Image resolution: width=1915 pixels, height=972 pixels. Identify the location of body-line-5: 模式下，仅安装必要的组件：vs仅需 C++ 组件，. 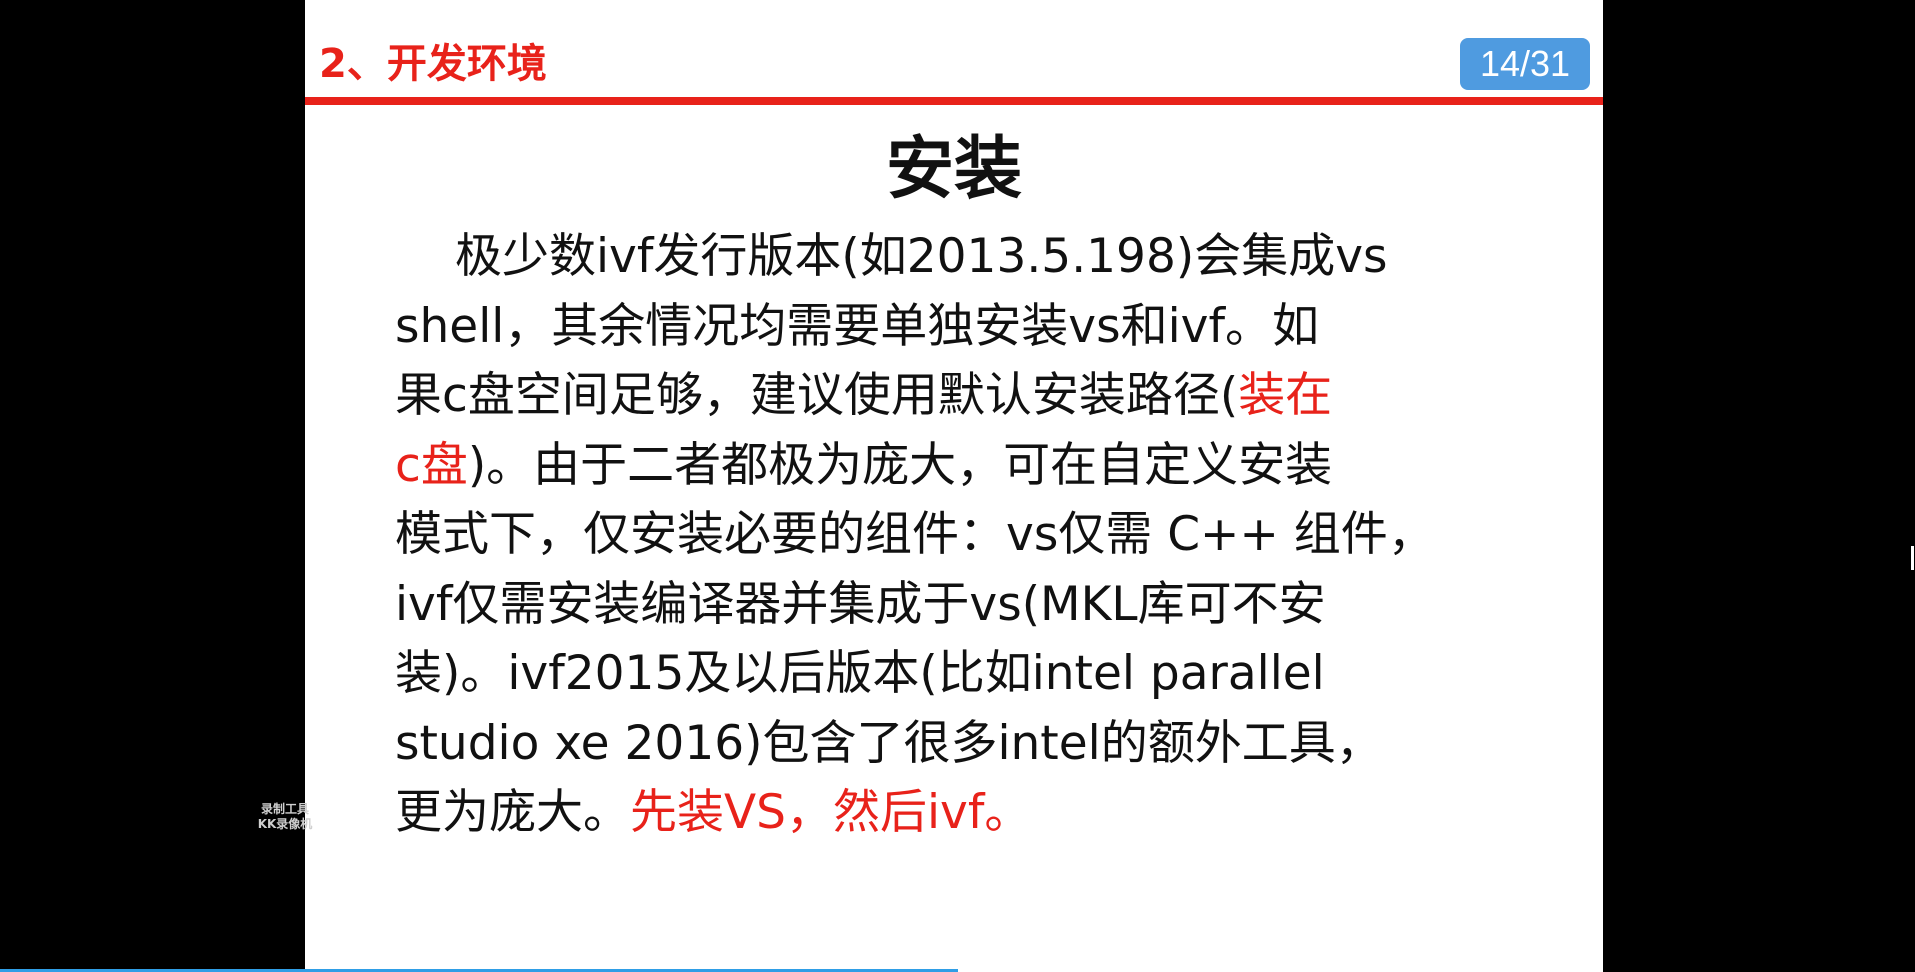
(915, 534).